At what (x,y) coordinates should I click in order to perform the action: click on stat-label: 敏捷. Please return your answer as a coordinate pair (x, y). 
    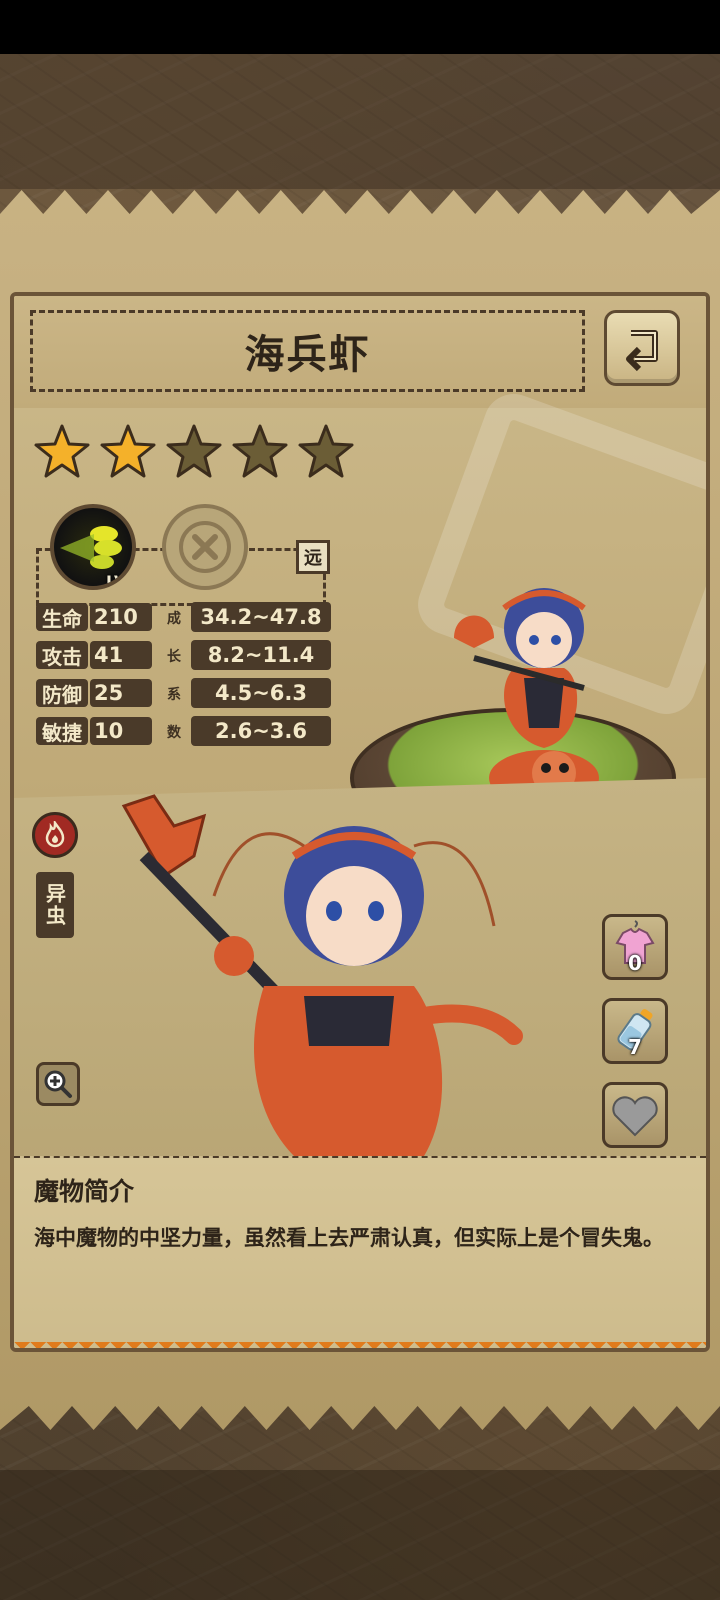
    Looking at the image, I should click on (62, 731).